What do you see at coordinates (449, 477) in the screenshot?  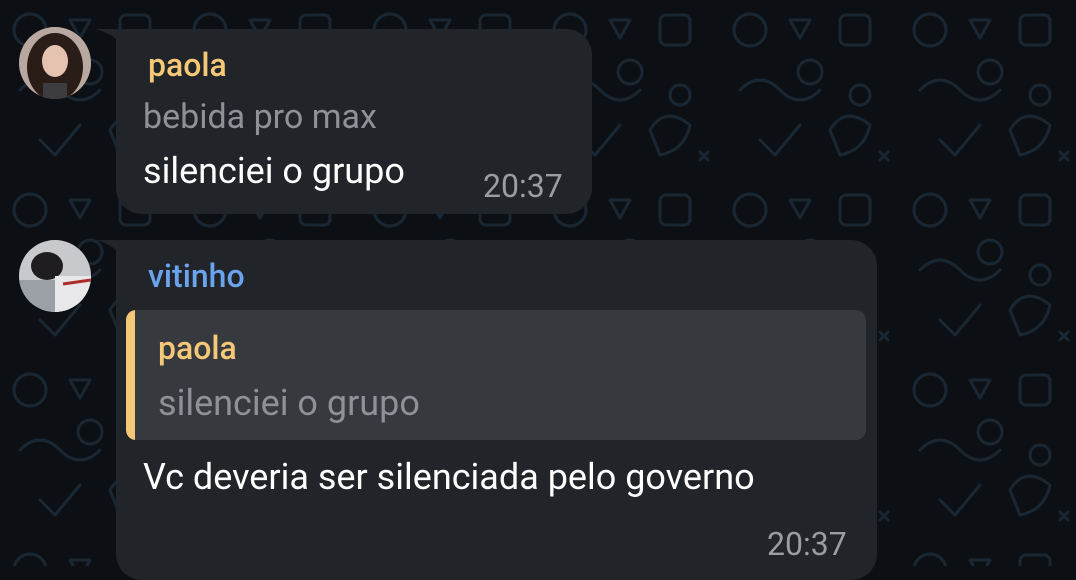 I see `message-text: Vc deveria ser silenciada pelo governo` at bounding box center [449, 477].